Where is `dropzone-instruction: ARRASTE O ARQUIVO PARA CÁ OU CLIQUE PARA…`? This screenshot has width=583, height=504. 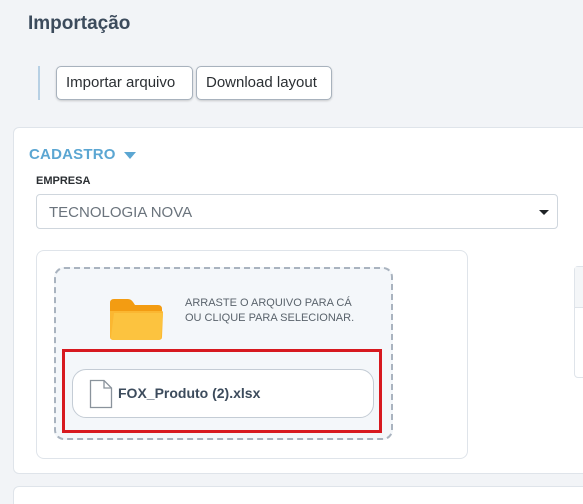
dropzone-instruction: ARRASTE O ARQUIVO PARA CÁ OU CLIQUE PARA… is located at coordinates (270, 310).